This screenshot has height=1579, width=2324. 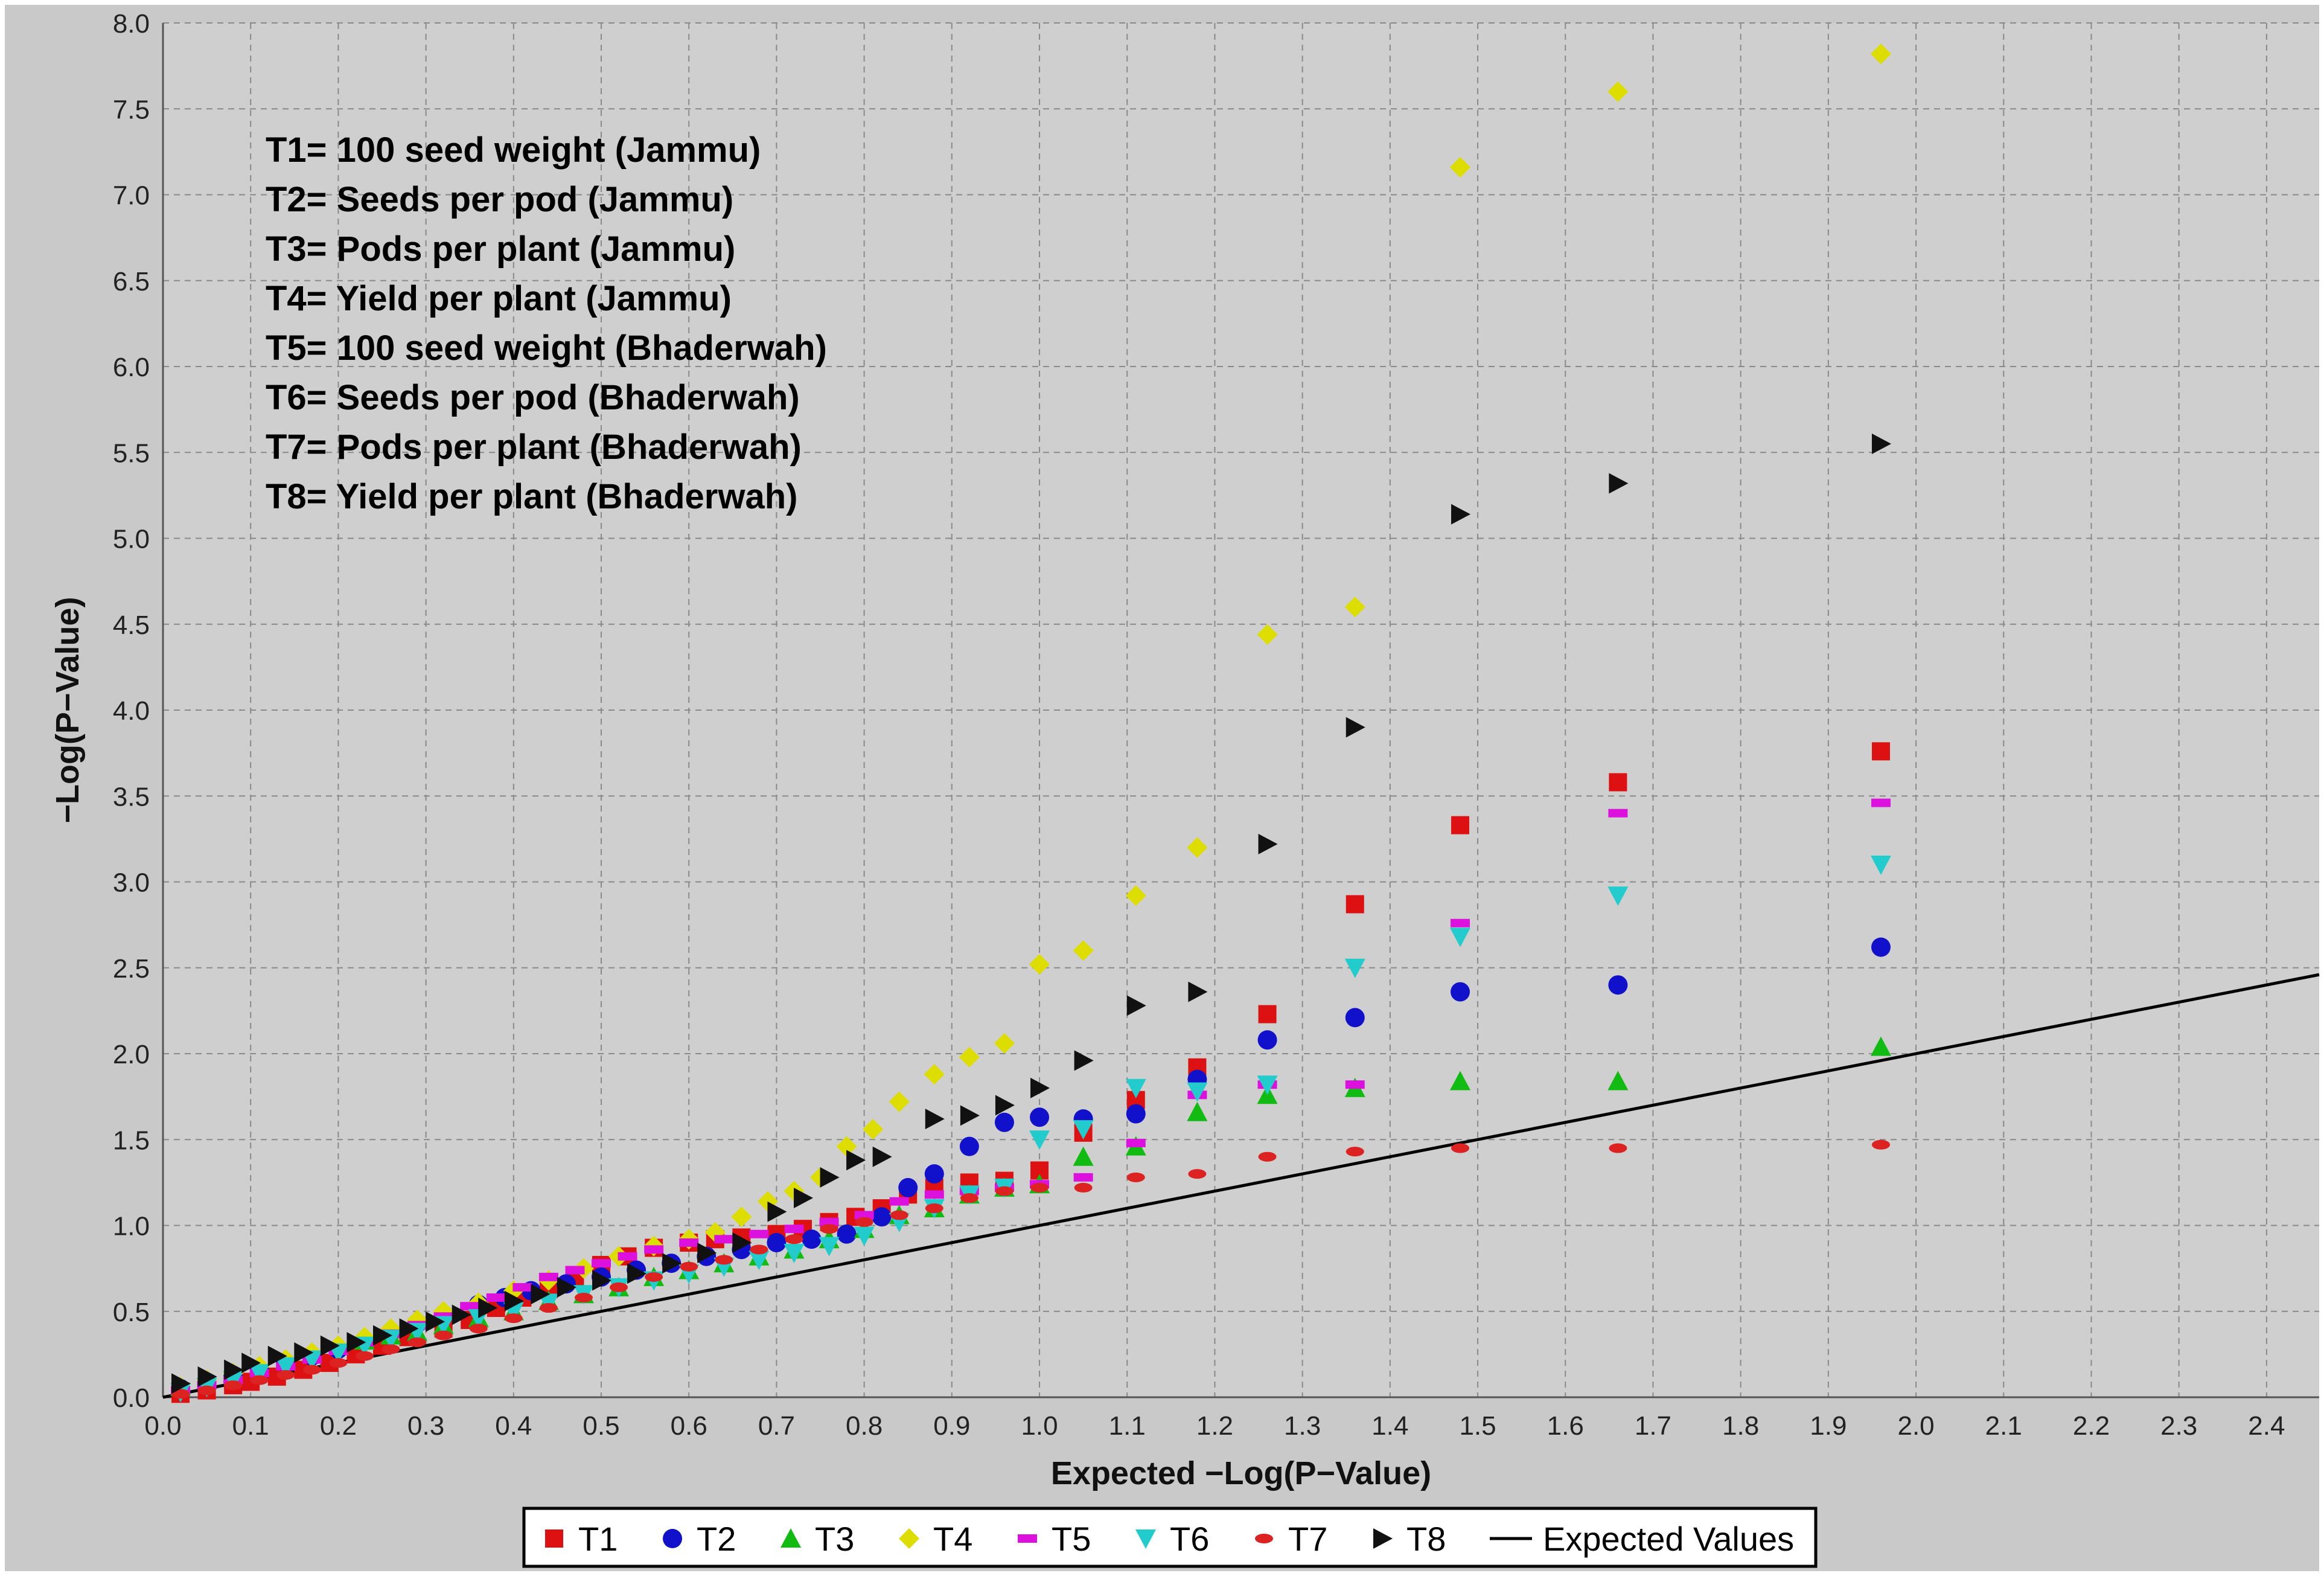 What do you see at coordinates (1302, 1426) in the screenshot?
I see `x-tick-label: 1.3` at bounding box center [1302, 1426].